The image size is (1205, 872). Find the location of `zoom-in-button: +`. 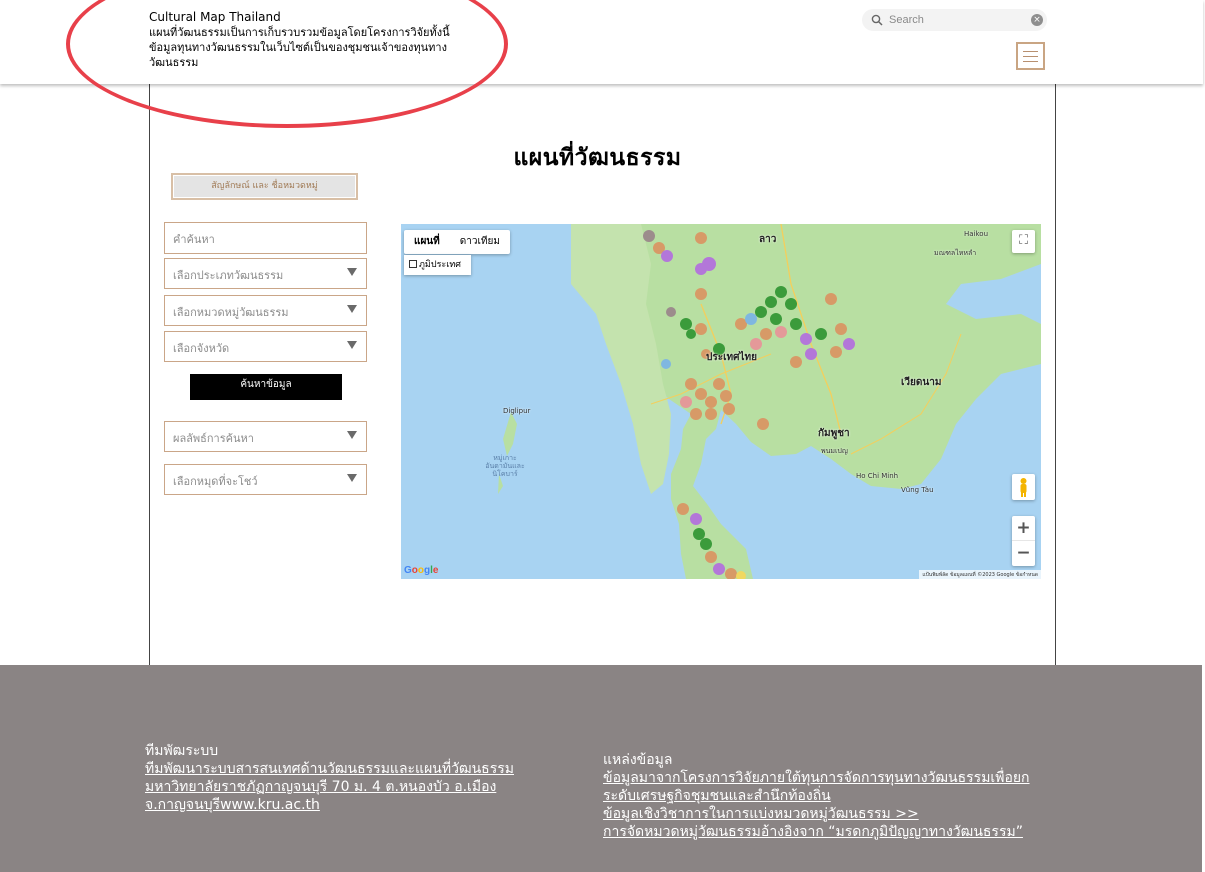

zoom-in-button: + is located at coordinates (1023, 528).